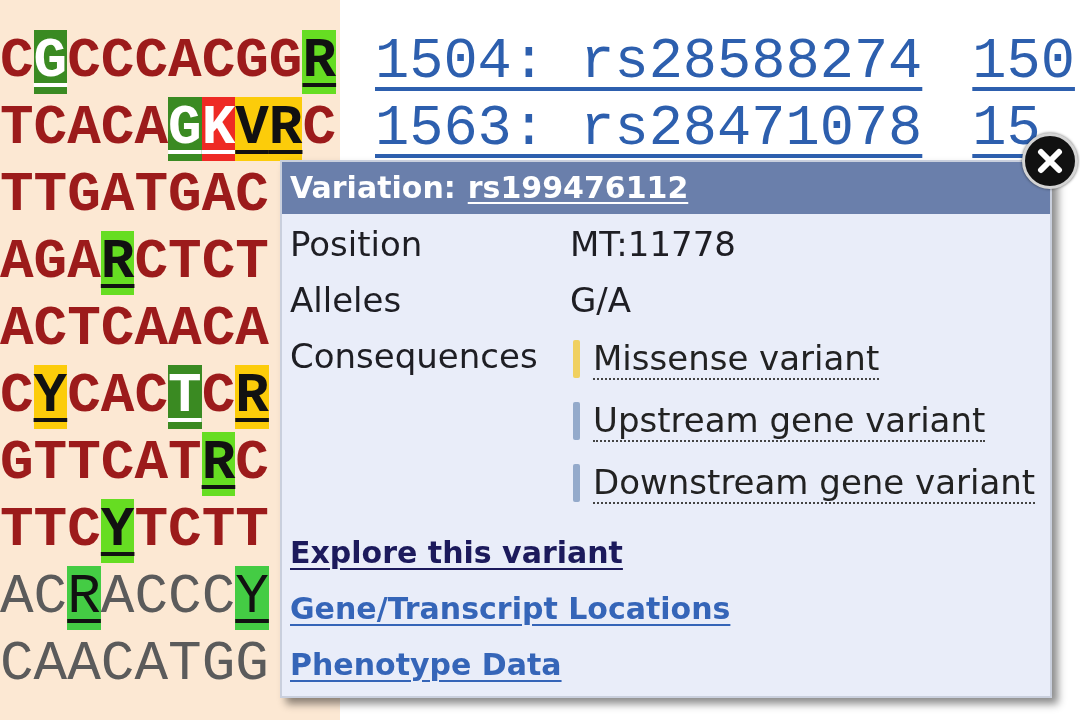 Image resolution: width=1080 pixels, height=720 pixels. What do you see at coordinates (134, 664) in the screenshot?
I see `sequence-text: CAACATGG` at bounding box center [134, 664].